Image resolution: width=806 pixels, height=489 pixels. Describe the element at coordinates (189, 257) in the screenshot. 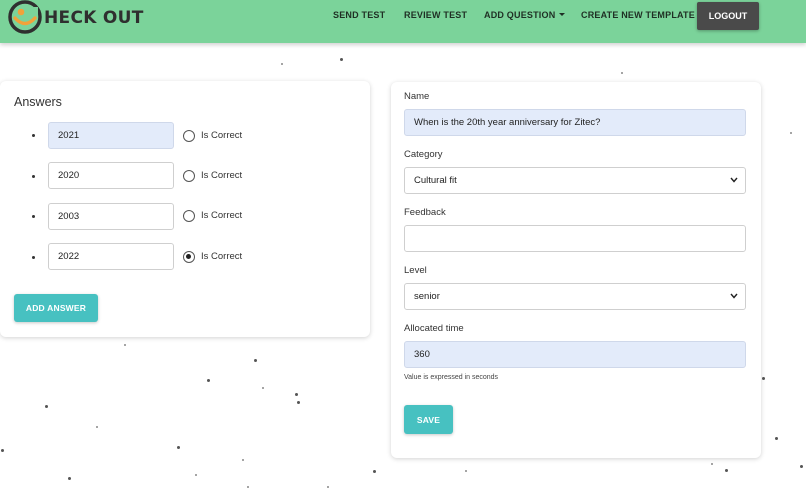

I see `is-correct-radio-checked` at that location.